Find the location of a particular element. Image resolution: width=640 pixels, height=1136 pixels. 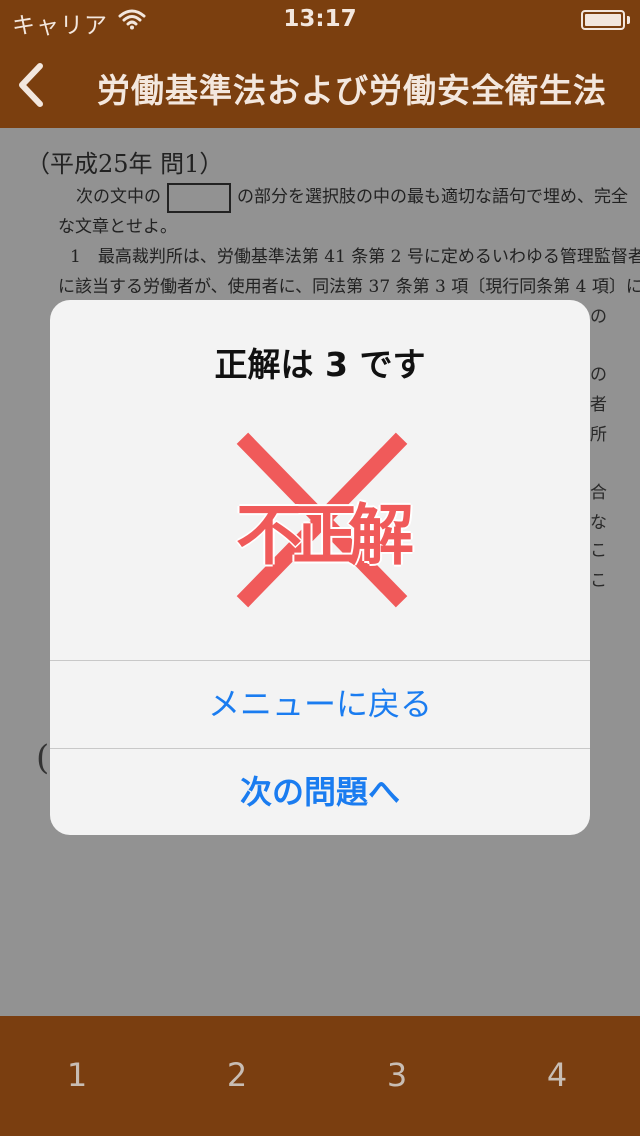

answer-tab-1: 1 is located at coordinates (77, 1075).